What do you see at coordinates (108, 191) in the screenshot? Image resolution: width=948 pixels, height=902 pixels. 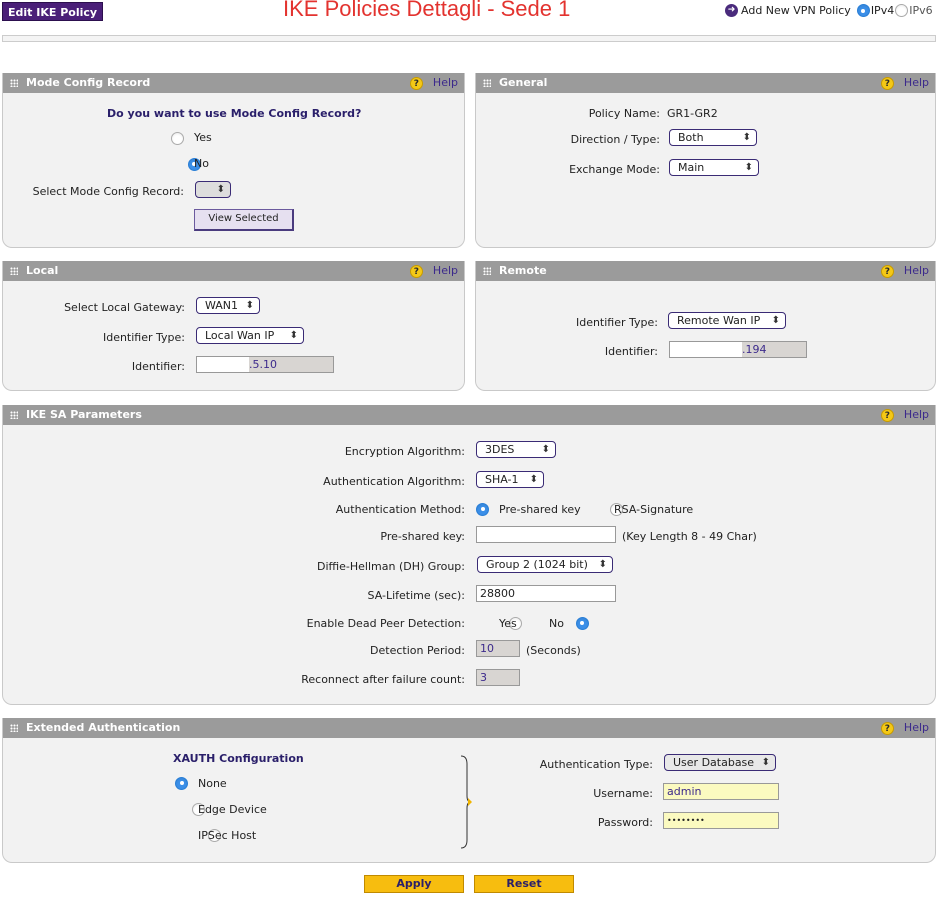 I see `select-mode-config-label: Select Mode Config Record:` at bounding box center [108, 191].